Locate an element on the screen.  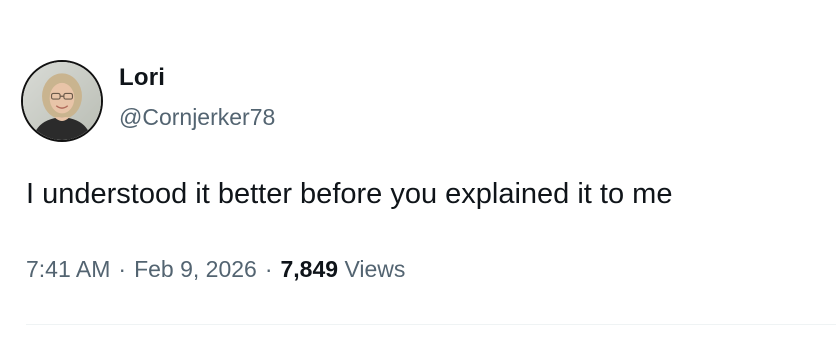
tweet-time: 7:41 AM is located at coordinates (68, 269).